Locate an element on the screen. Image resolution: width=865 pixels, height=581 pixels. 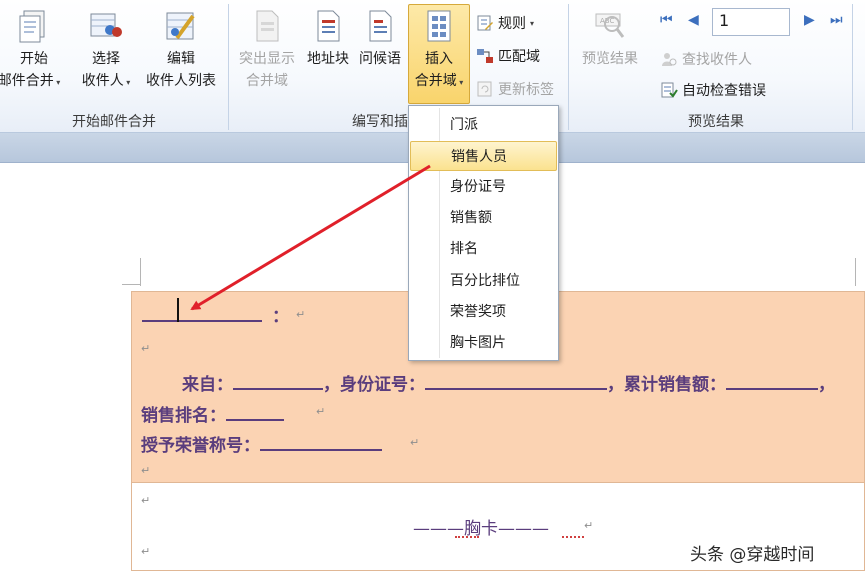
annotation-arrow is located at coordinates (310, 237).